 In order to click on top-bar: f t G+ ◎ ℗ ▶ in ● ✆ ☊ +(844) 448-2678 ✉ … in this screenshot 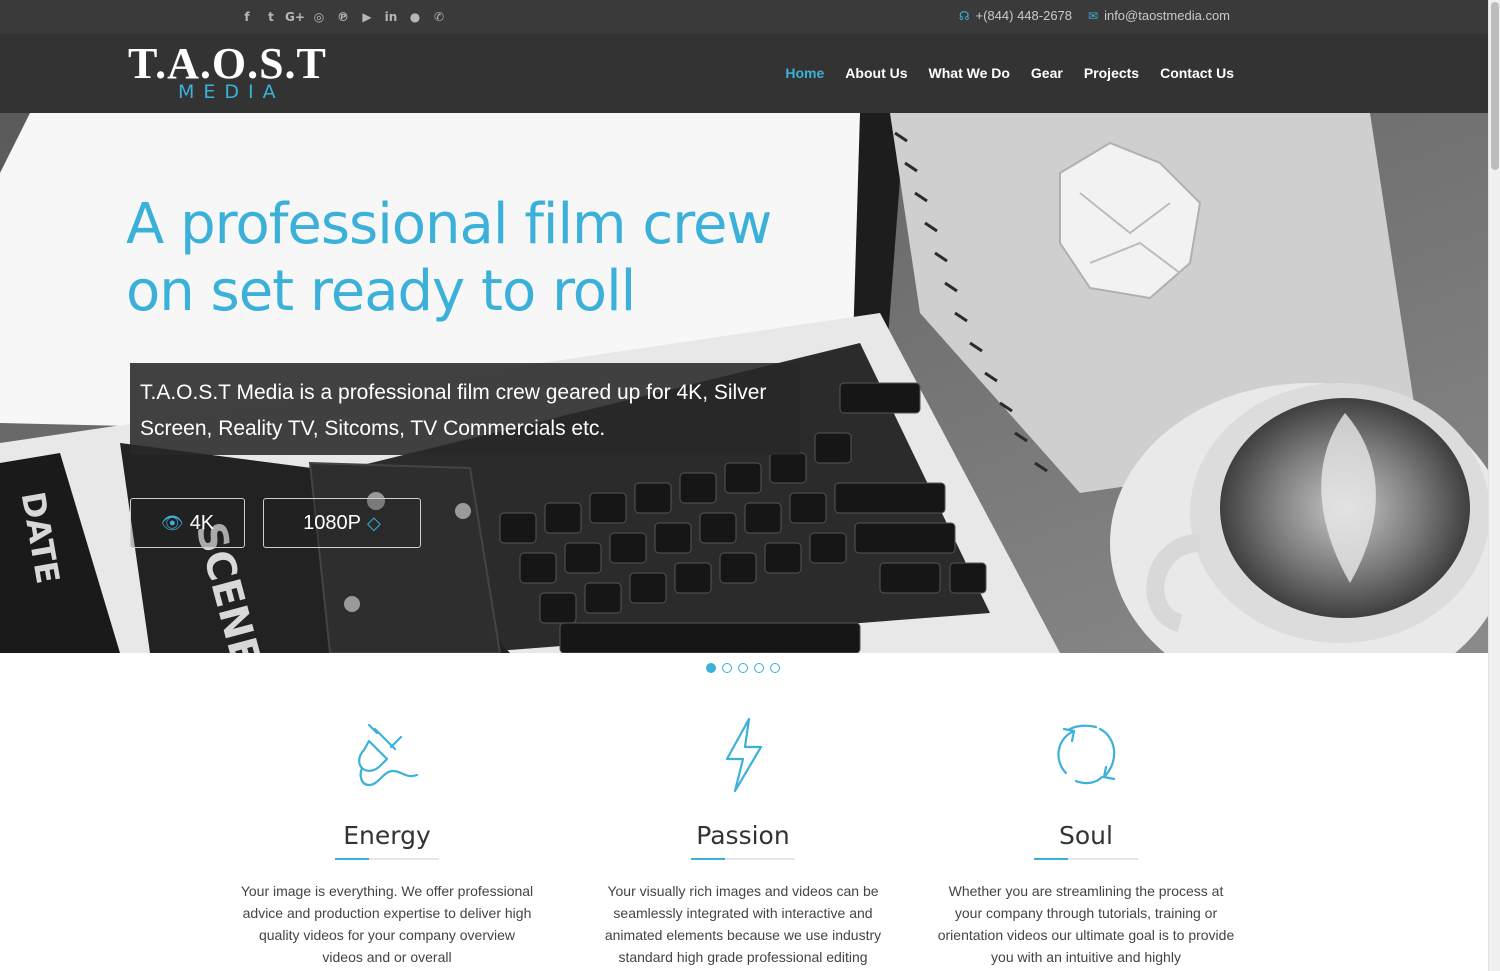, I will do `click(744, 17)`.